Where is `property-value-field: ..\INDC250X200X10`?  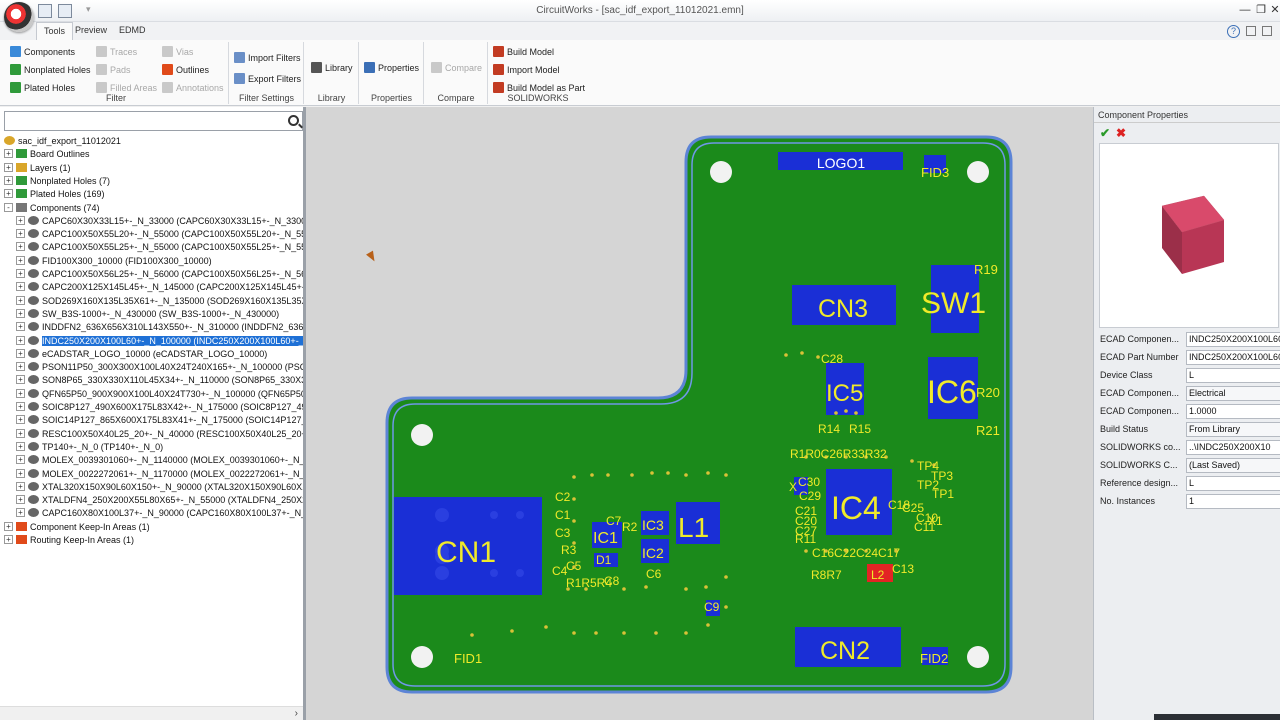 property-value-field: ..\INDC250X200X10 is located at coordinates (1233, 447).